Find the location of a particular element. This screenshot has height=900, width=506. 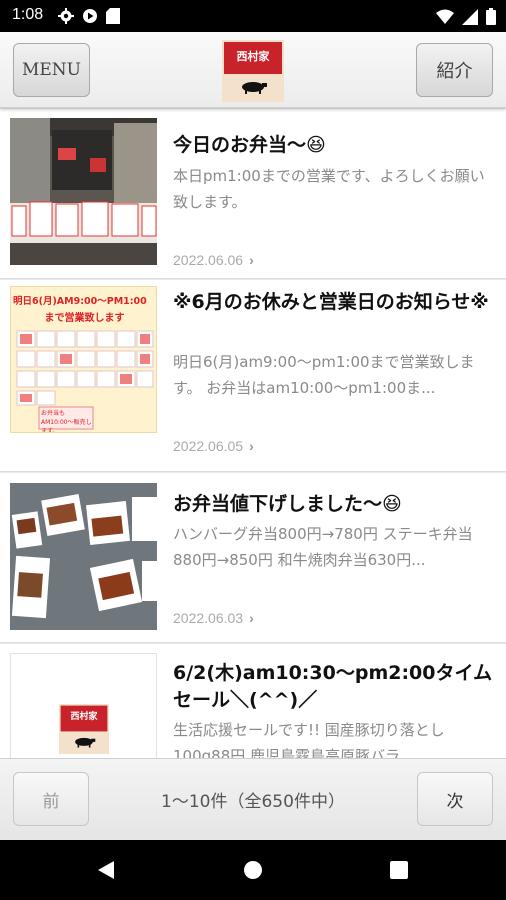

page-info: 1〜10件（全650件中） is located at coordinates (253, 802).